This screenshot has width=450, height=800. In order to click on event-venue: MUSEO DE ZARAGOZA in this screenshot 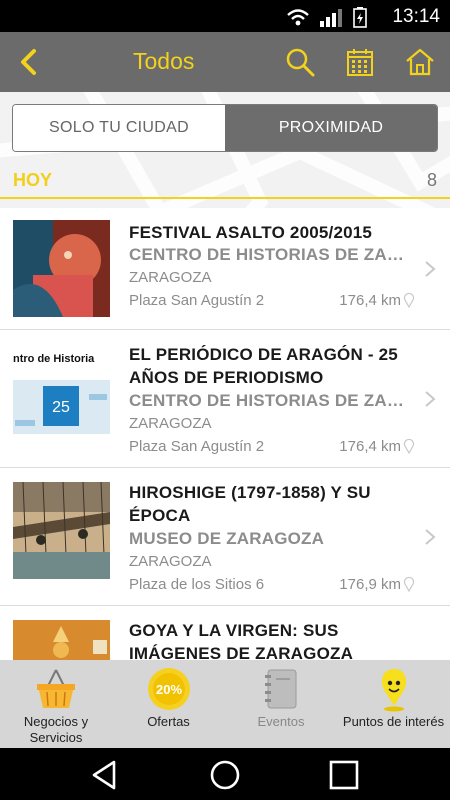, I will do `click(227, 538)`.